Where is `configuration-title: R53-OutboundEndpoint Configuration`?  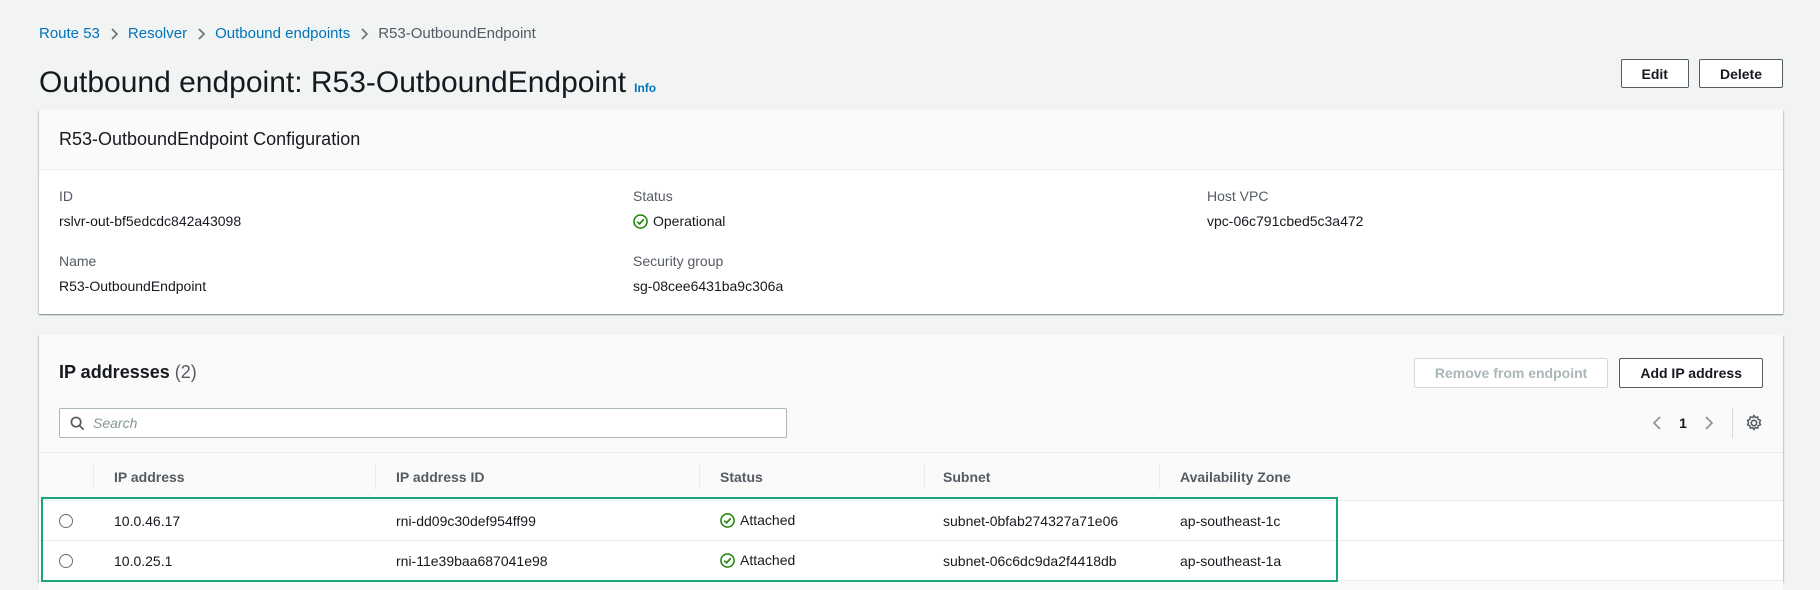
configuration-title: R53-OutboundEndpoint Configuration is located at coordinates (210, 139).